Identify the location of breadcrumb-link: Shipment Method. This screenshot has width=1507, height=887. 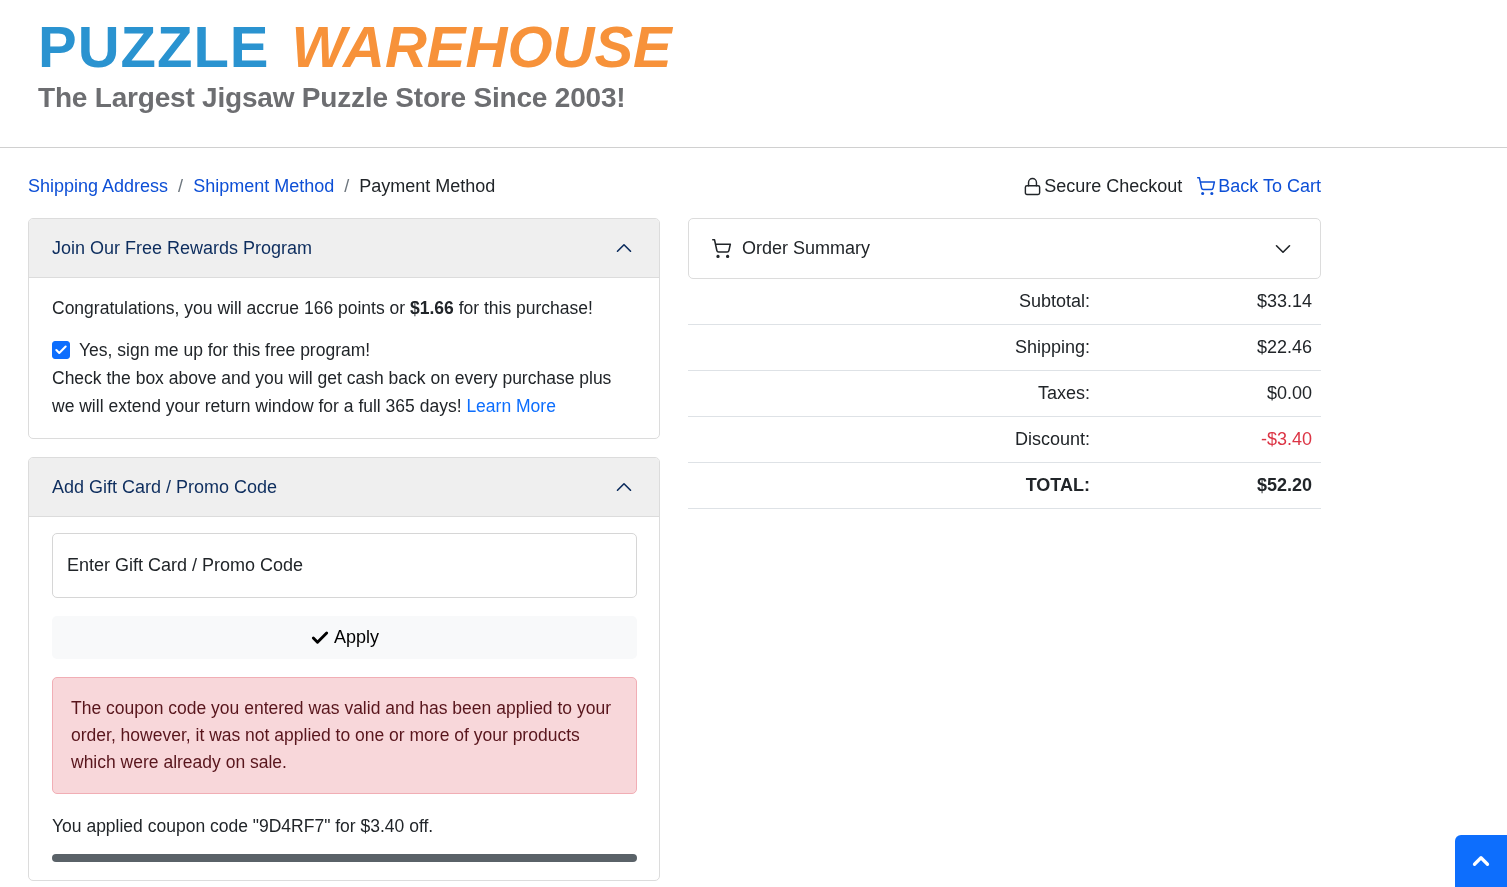
(264, 186).